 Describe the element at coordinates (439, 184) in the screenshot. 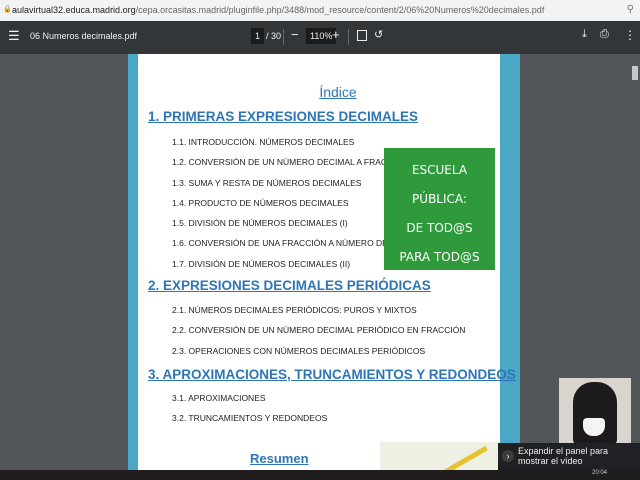

I see `poster-text: ESCUELA PÚBLICA:` at that location.